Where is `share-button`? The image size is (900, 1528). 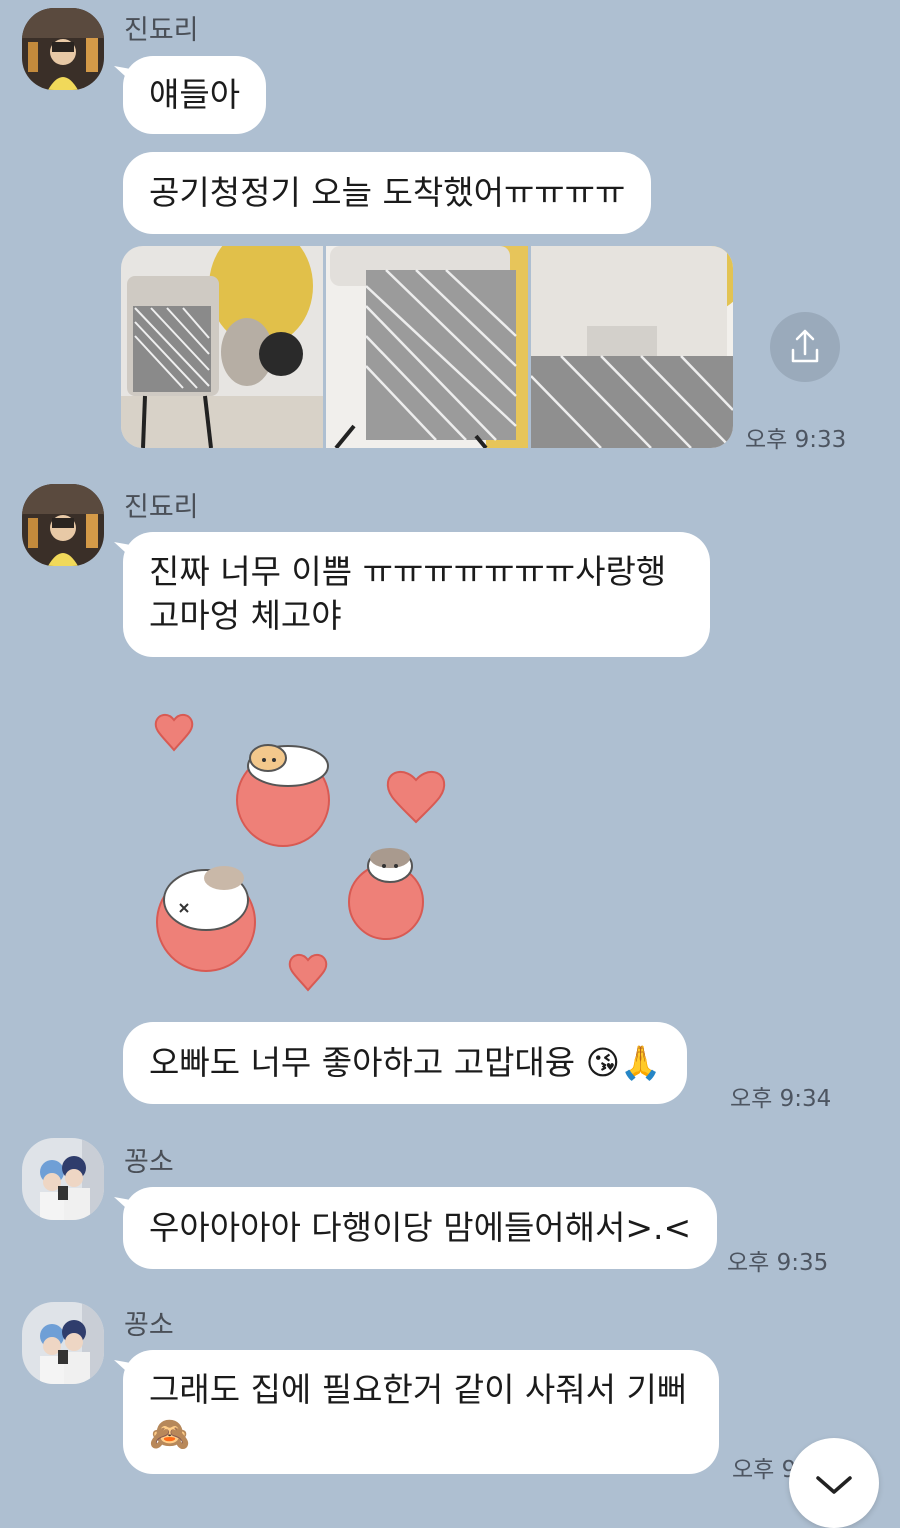 share-button is located at coordinates (805, 347).